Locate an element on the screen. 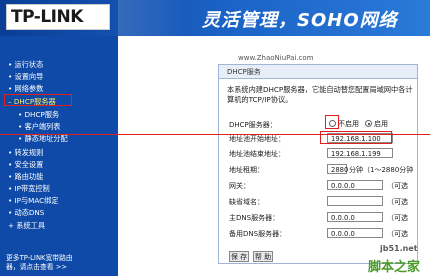  sidebar-item: • 安全设置 is located at coordinates (25, 165).